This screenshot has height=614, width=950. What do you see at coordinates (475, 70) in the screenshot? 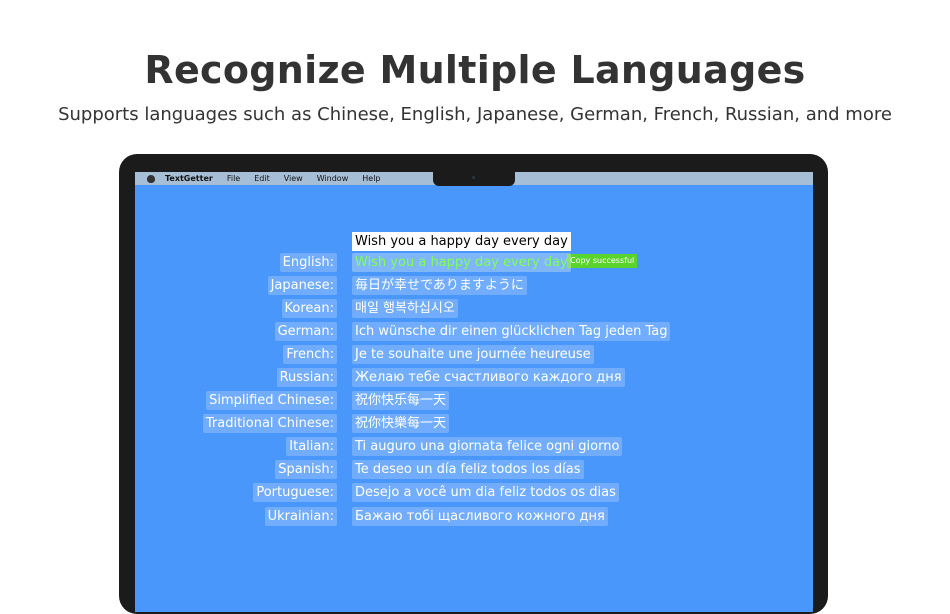
I see `hero-title: Recognize Multiple Languages` at bounding box center [475, 70].